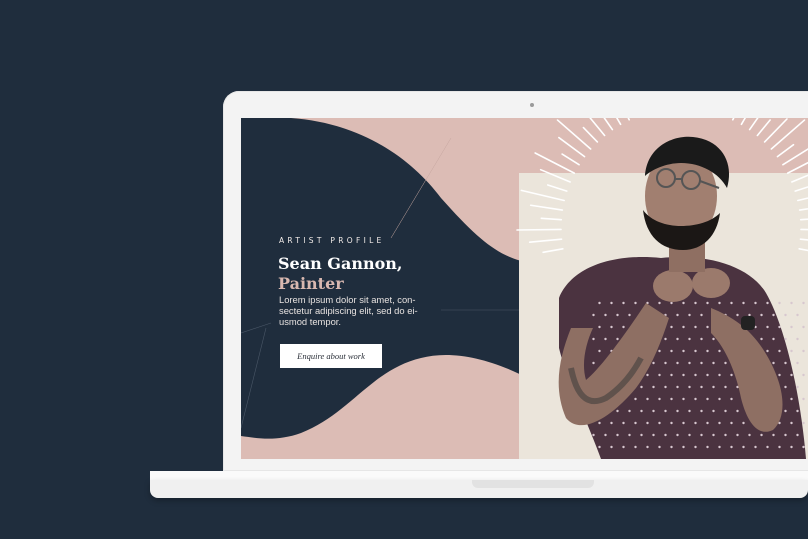  I want to click on artist-name: Sean Gannon,, so click(340, 263).